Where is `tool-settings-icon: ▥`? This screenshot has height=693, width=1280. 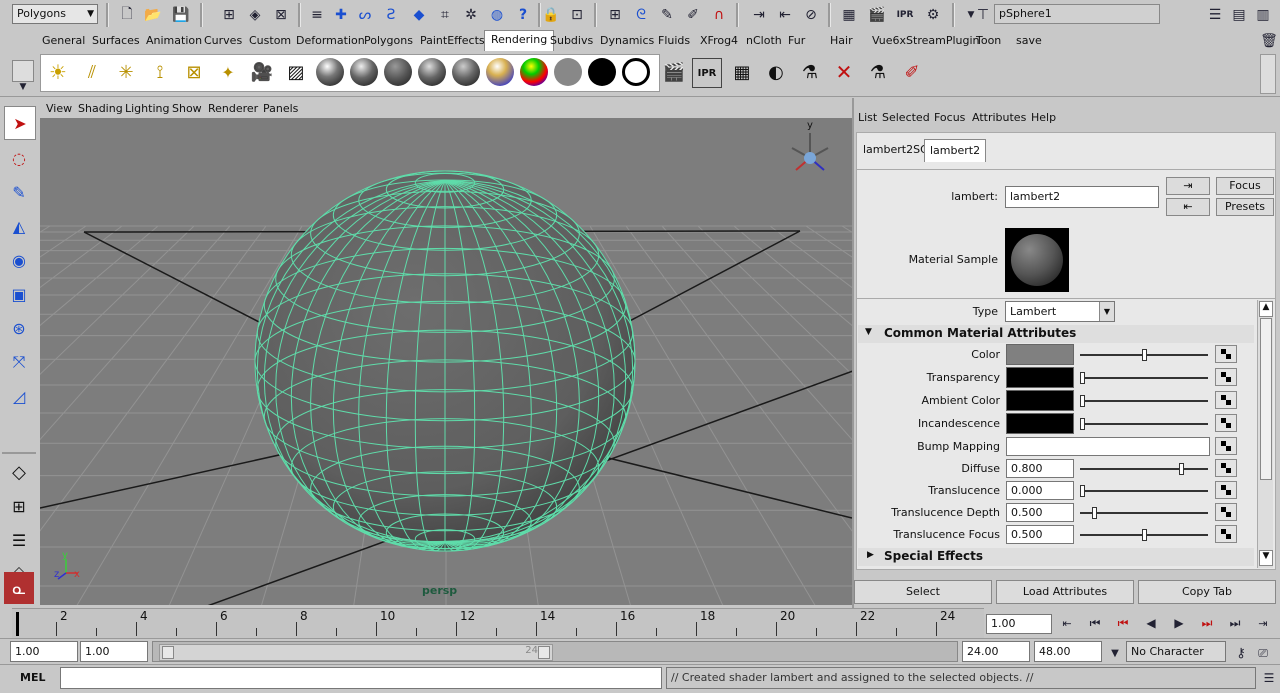 tool-settings-icon: ▥ is located at coordinates (1263, 15).